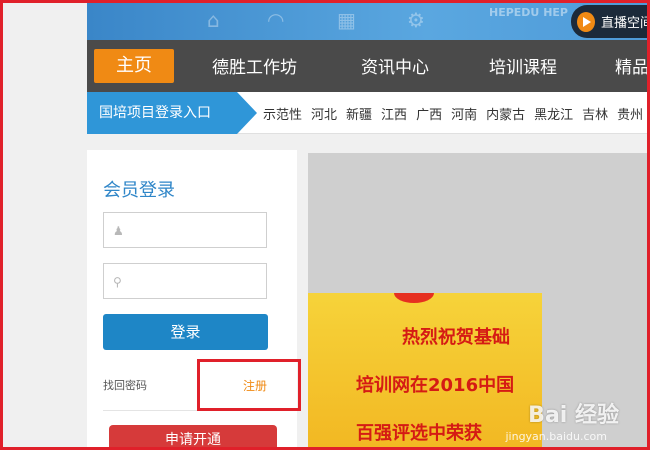  Describe the element at coordinates (414, 298) in the screenshot. I see `emblem-icon` at that location.